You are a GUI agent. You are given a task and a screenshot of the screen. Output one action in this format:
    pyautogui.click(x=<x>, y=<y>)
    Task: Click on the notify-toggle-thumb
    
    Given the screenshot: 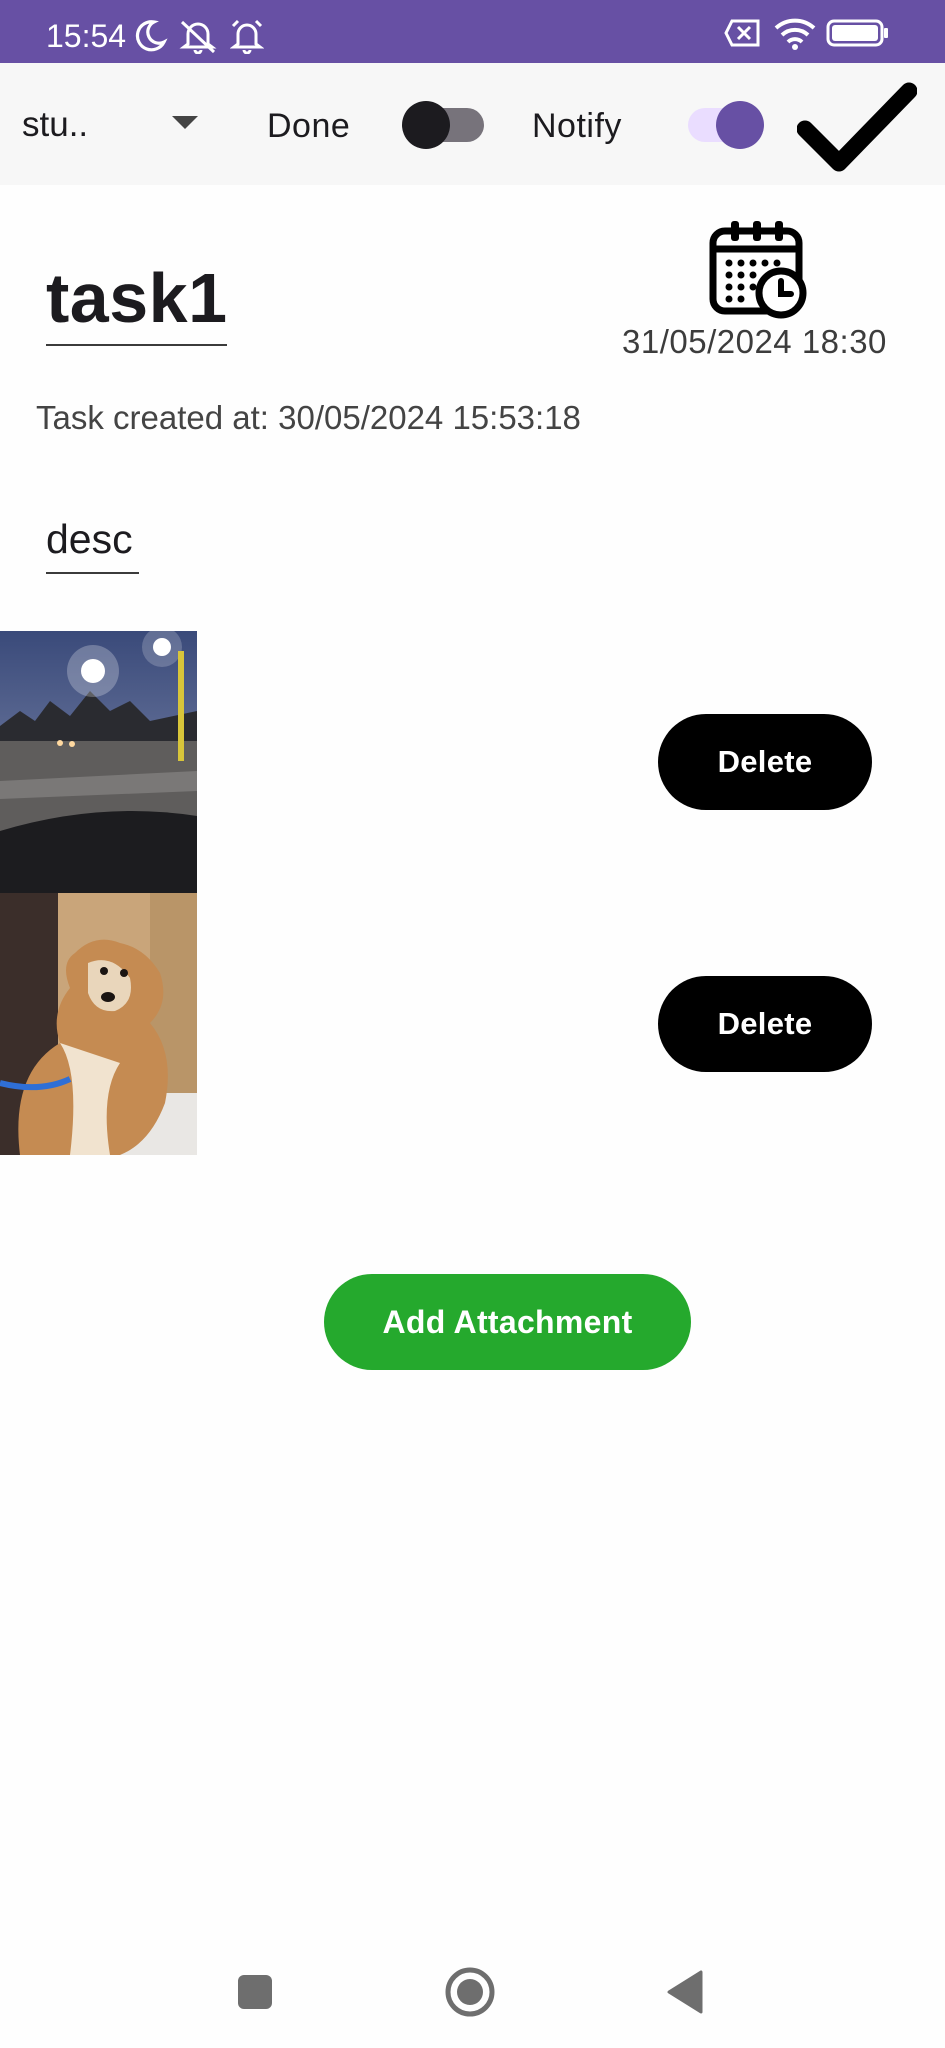 What is the action you would take?
    pyautogui.click(x=740, y=125)
    